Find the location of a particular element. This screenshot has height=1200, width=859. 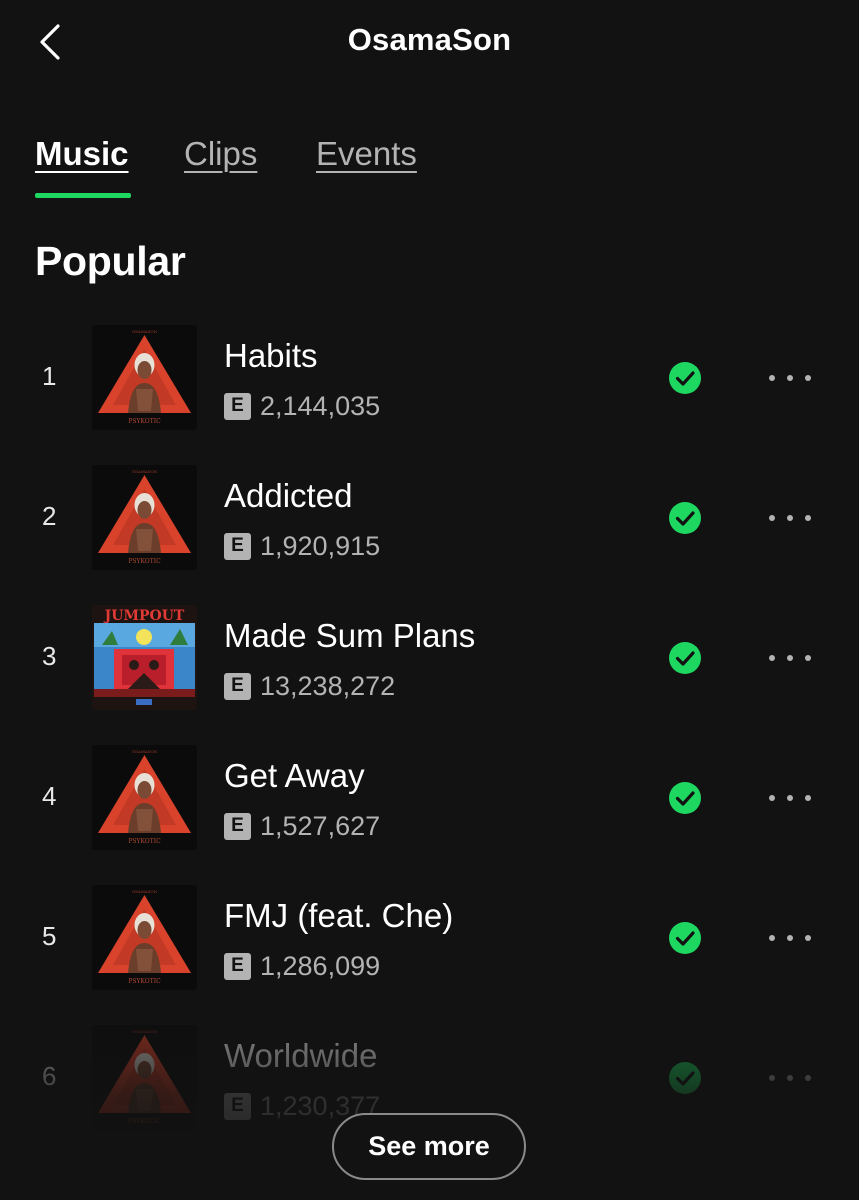

track-rank: 6 is located at coordinates (49, 1076).